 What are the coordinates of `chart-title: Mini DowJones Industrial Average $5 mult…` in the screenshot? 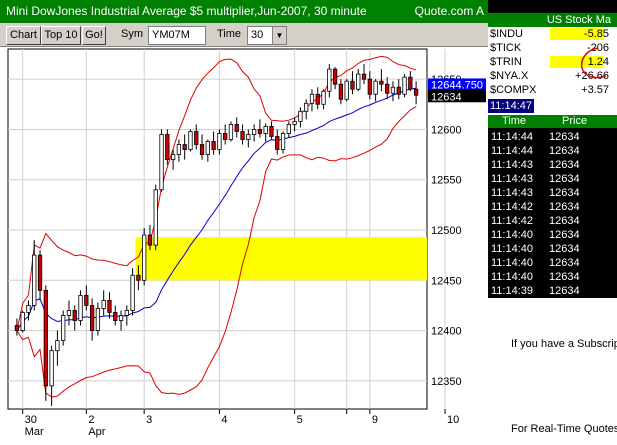 It's located at (186, 11).